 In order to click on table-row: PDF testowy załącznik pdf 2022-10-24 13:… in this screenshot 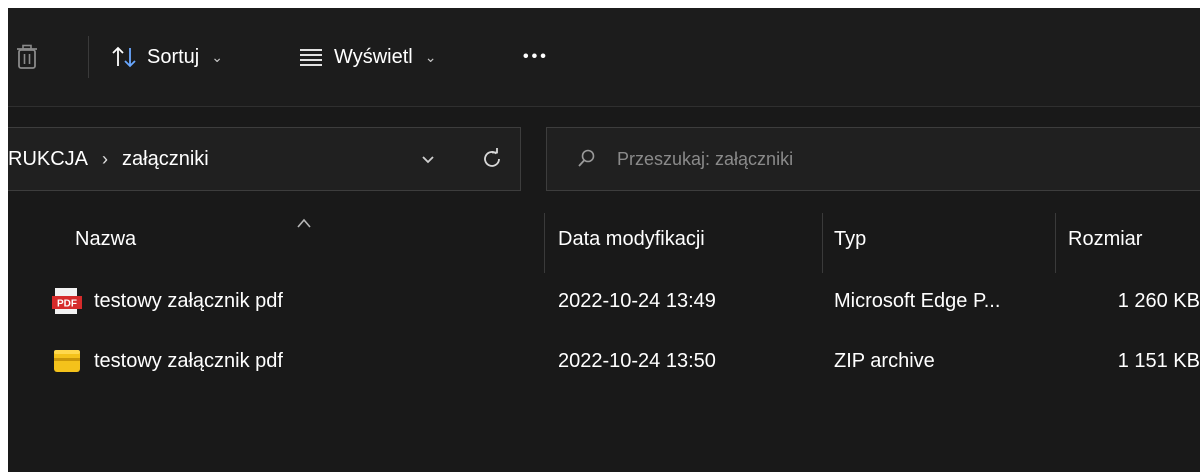, I will do `click(604, 301)`.